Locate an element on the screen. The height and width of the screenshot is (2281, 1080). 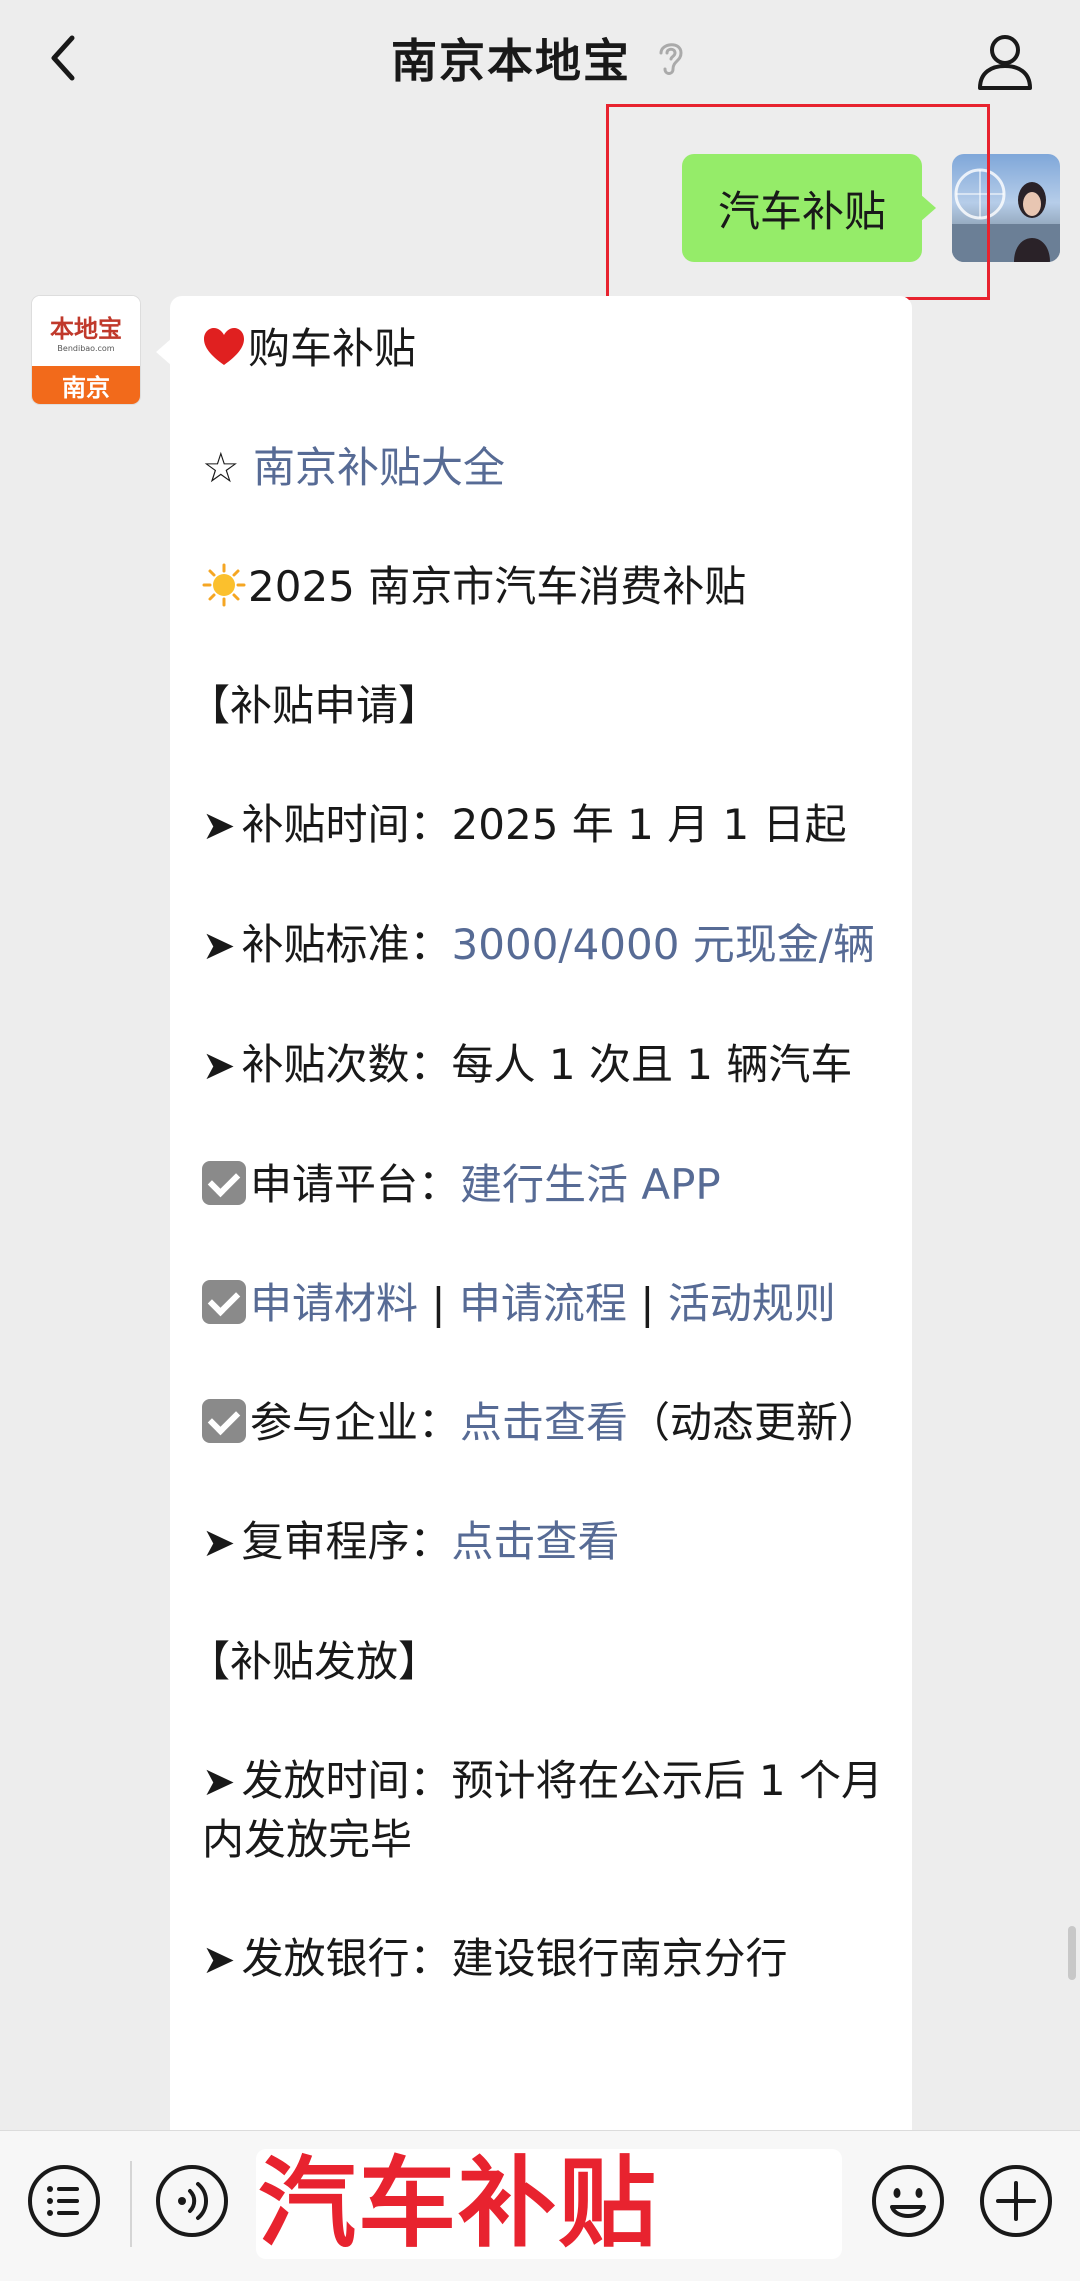
message-line: ➤ 补贴次数：每人 1 次且 1 辆汽车 is located at coordinates (543, 1065).